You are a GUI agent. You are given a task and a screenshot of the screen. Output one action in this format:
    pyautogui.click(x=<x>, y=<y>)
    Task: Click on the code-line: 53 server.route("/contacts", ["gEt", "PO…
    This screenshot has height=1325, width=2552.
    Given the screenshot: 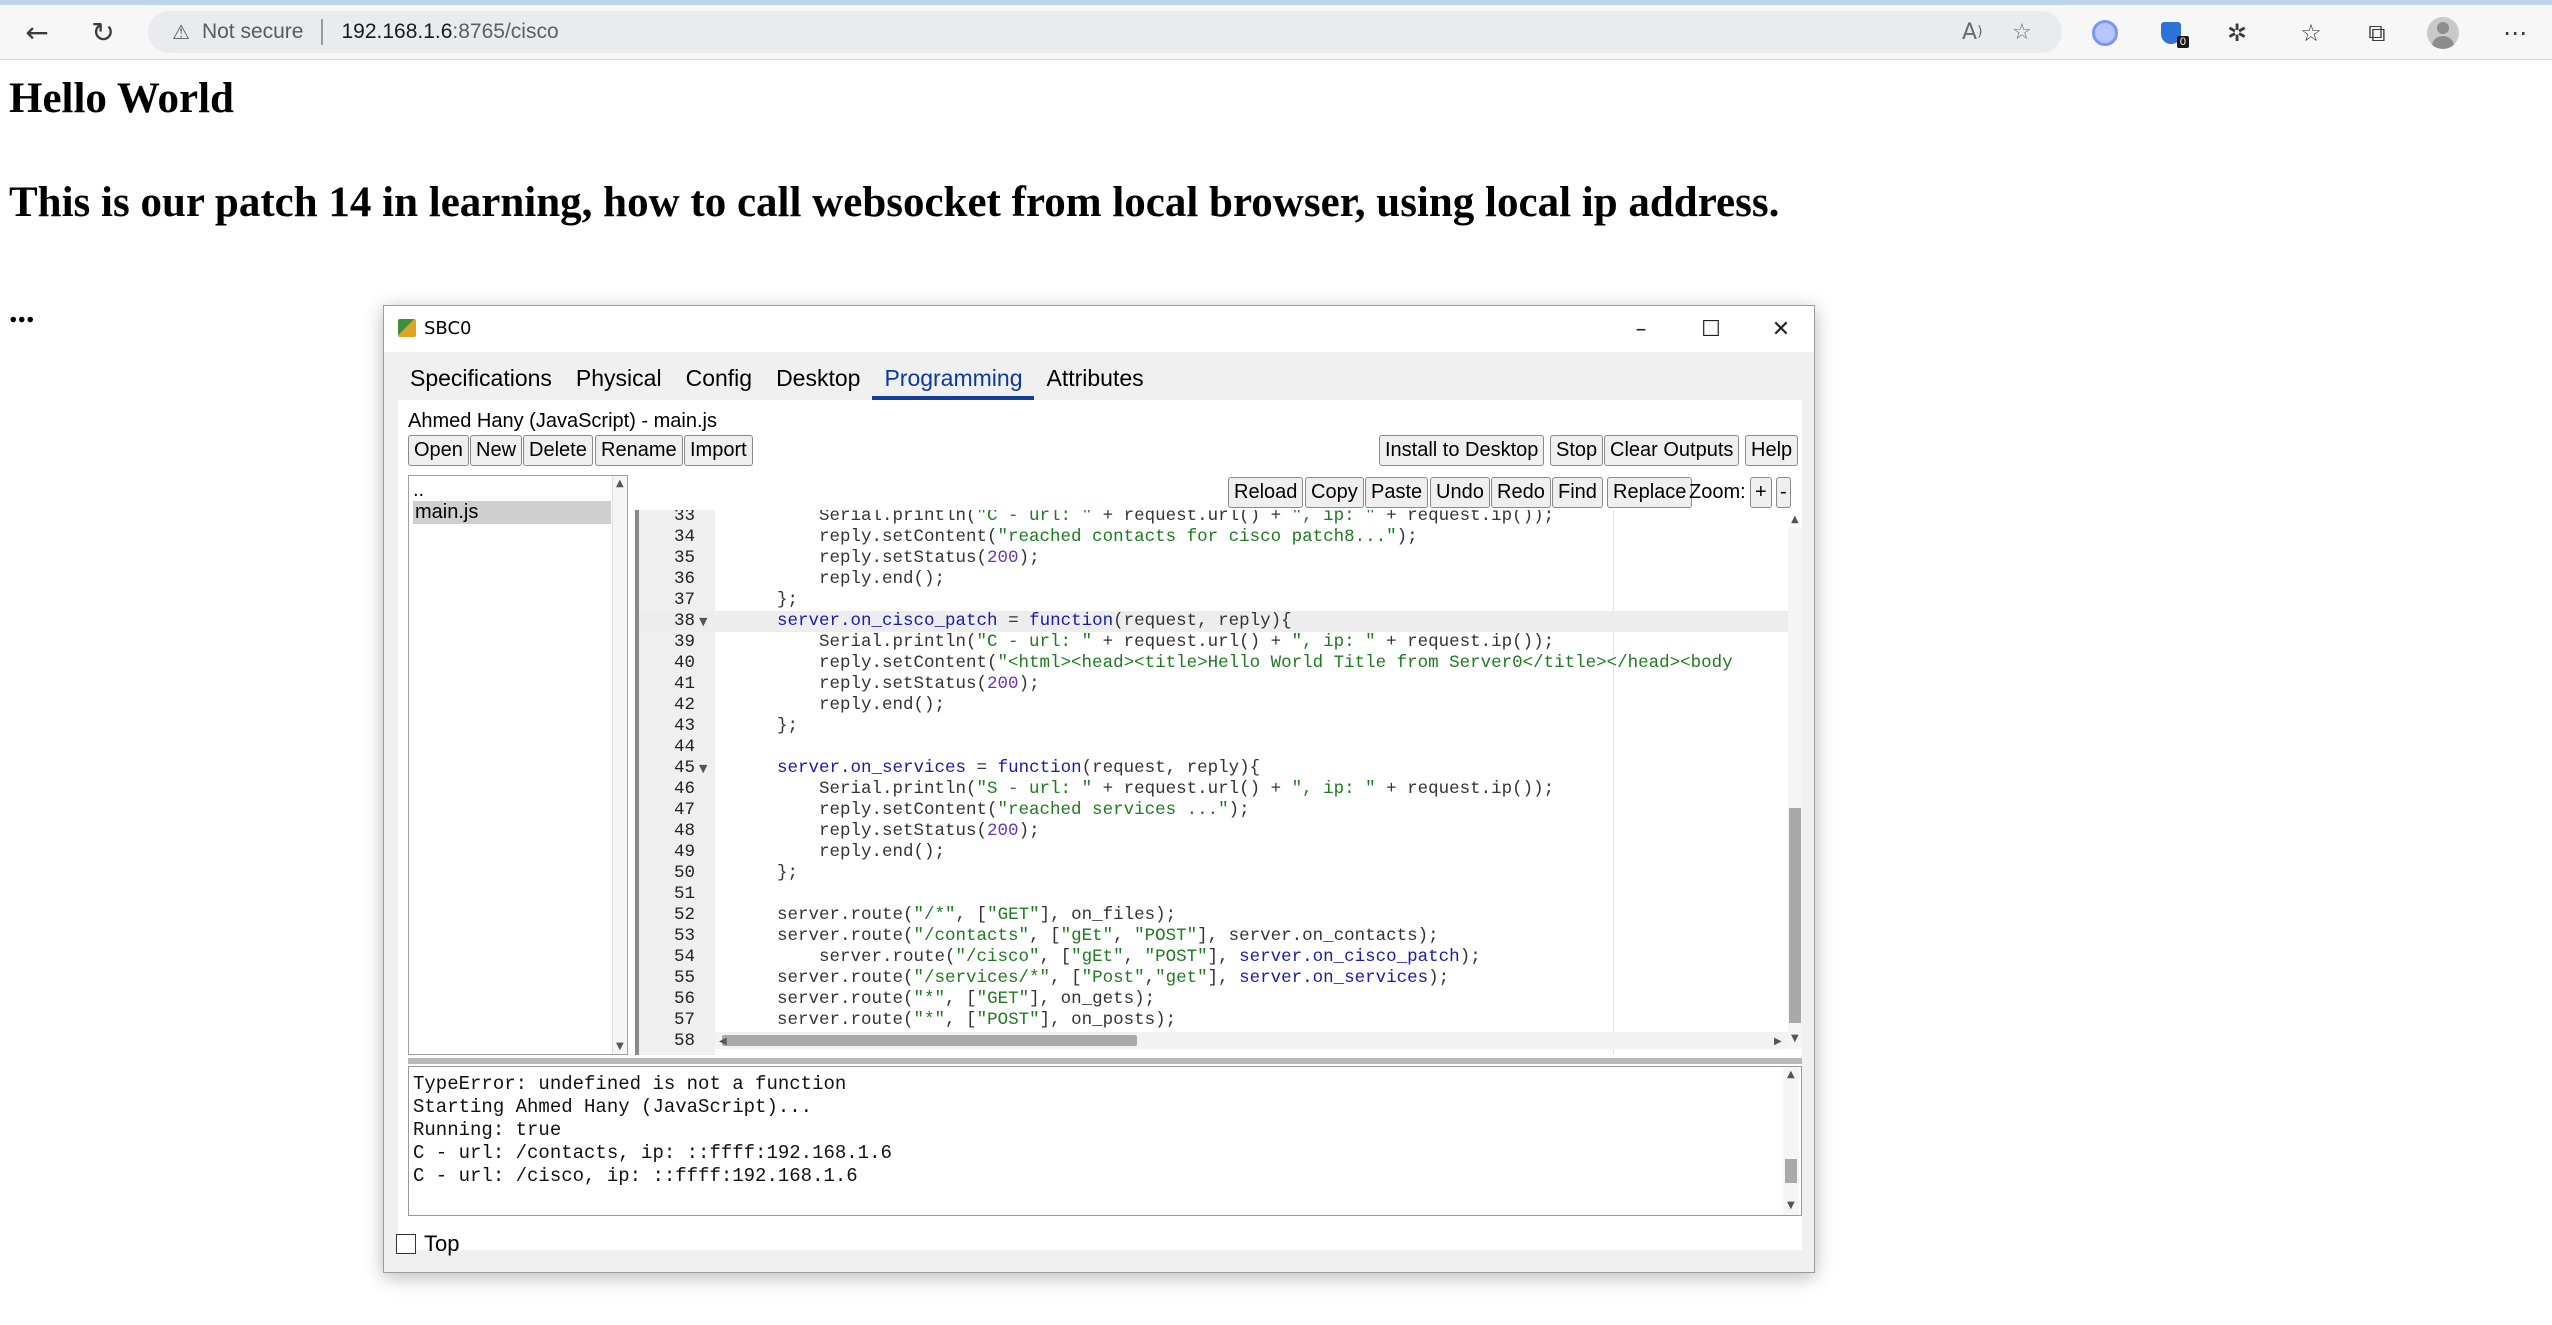 What is the action you would take?
    pyautogui.click(x=1214, y=936)
    